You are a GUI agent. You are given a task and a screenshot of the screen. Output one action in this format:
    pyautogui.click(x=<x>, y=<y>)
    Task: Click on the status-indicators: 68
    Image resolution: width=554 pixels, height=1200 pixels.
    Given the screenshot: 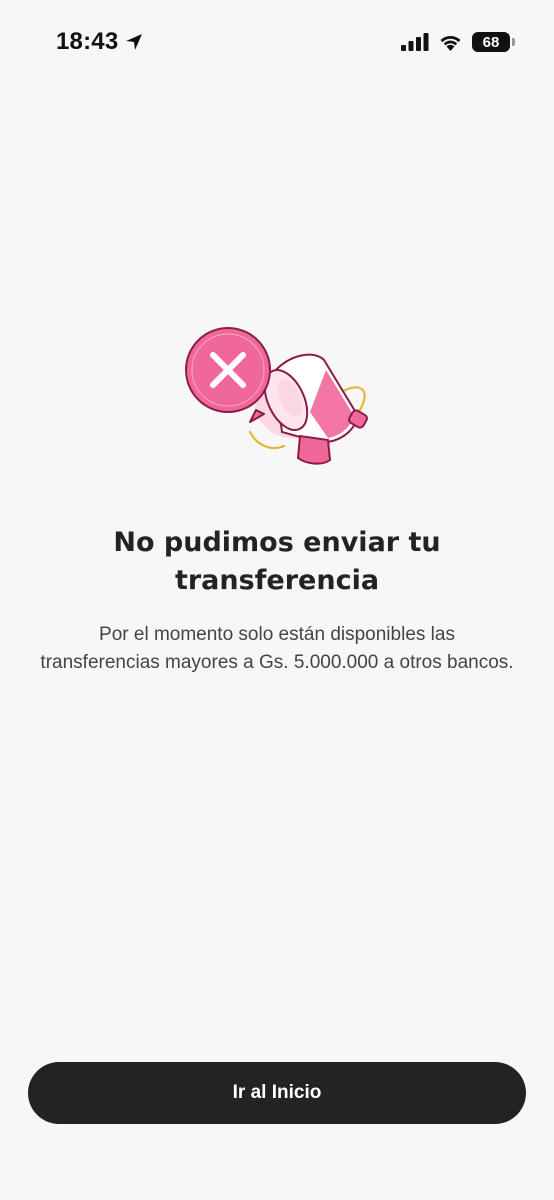 What is the action you would take?
    pyautogui.click(x=458, y=42)
    